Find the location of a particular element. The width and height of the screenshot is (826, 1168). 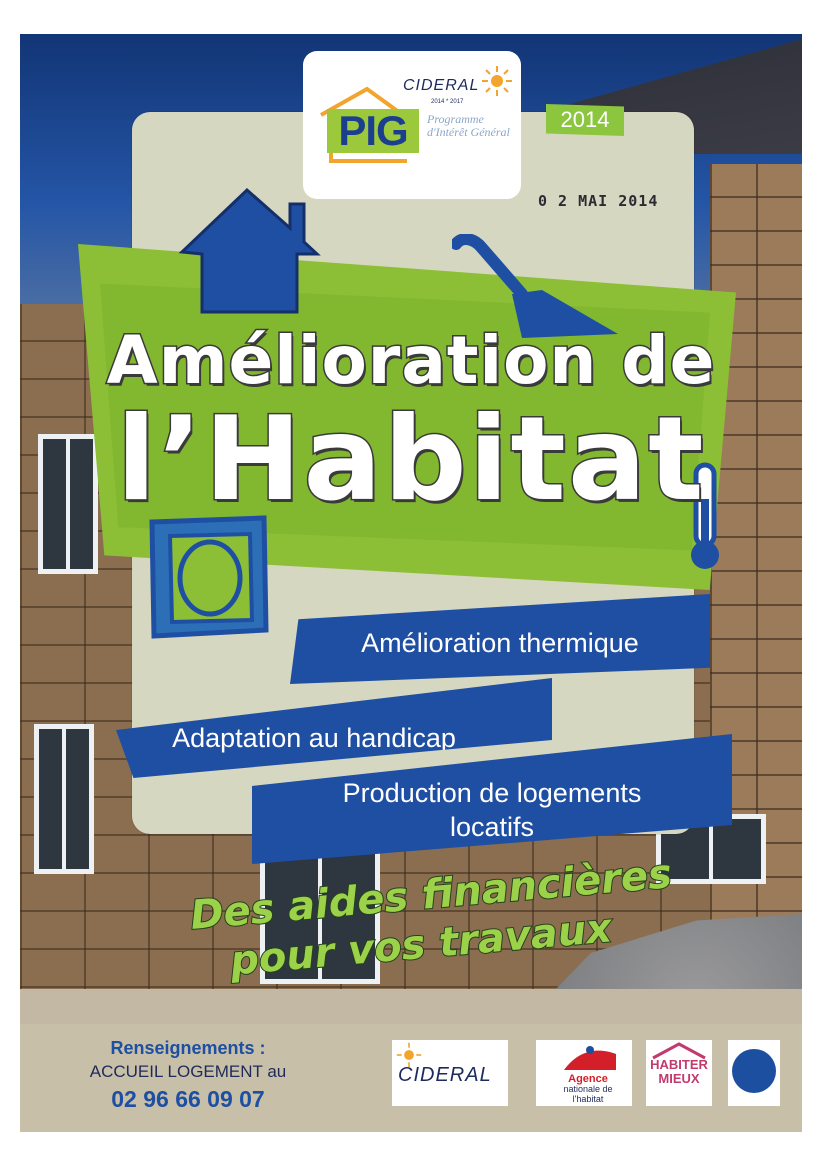

info-label: Renseignements : is located at coordinates (188, 1048).